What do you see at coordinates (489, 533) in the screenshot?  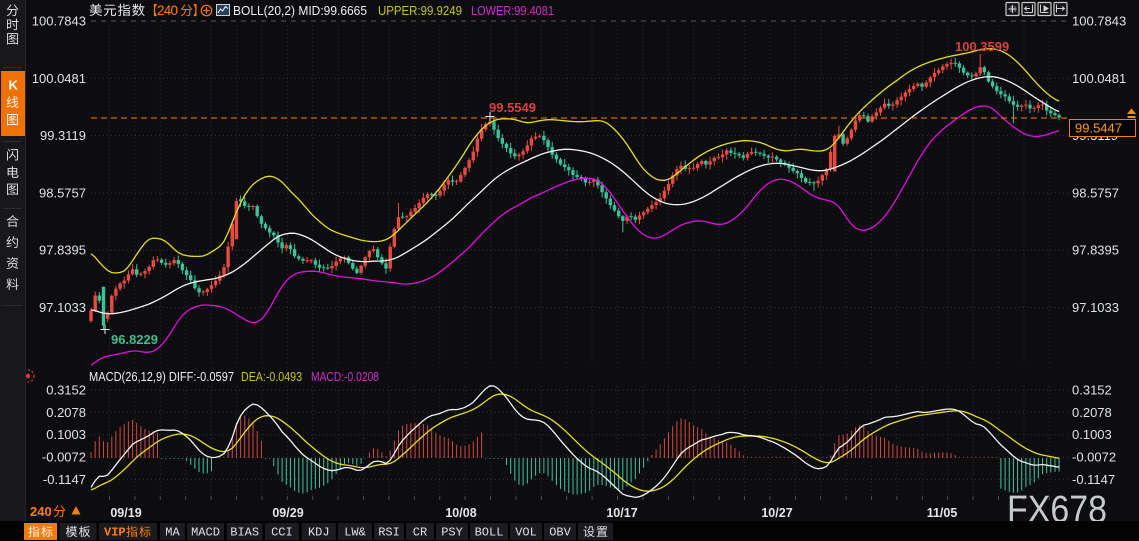 I see `svg-text: BOLL` at bounding box center [489, 533].